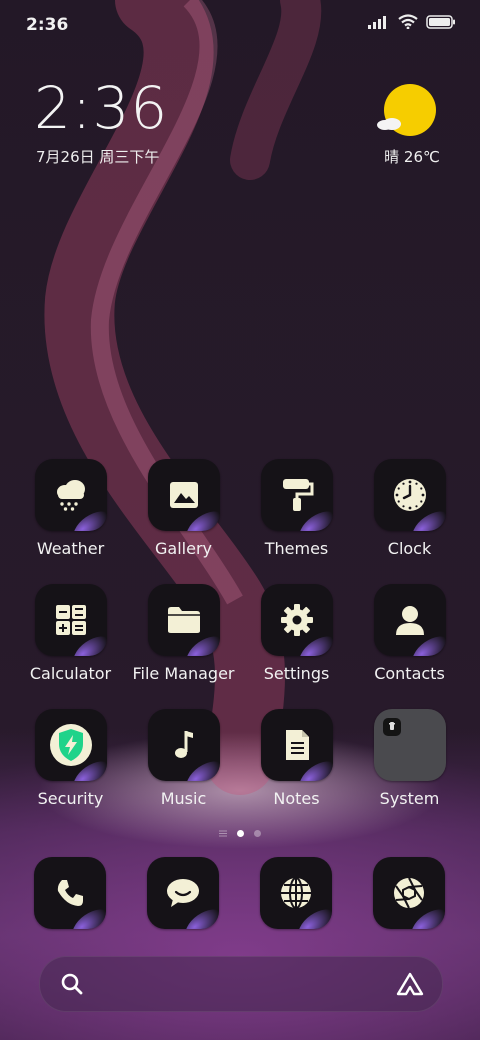  What do you see at coordinates (72, 984) in the screenshot?
I see `search-icon` at bounding box center [72, 984].